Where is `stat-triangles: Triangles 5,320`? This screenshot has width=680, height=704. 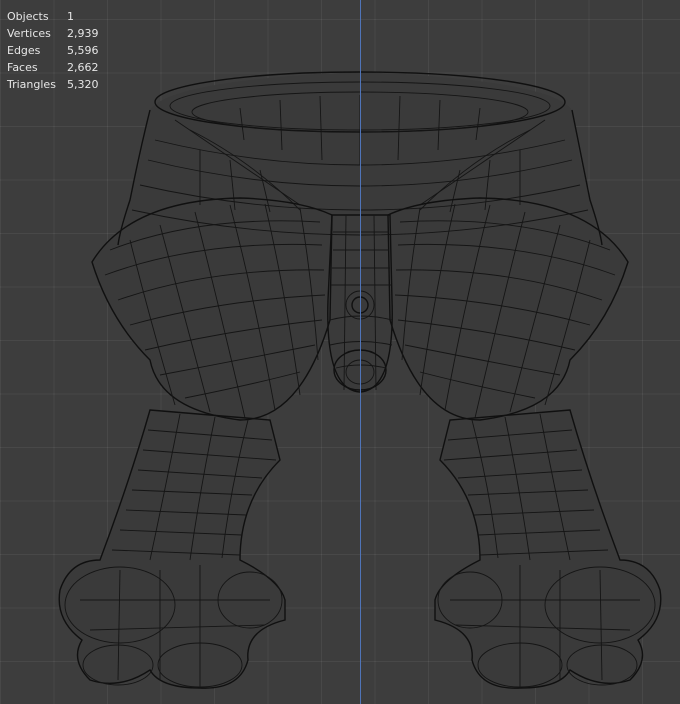
stat-triangles: Triangles 5,320 is located at coordinates (53, 84).